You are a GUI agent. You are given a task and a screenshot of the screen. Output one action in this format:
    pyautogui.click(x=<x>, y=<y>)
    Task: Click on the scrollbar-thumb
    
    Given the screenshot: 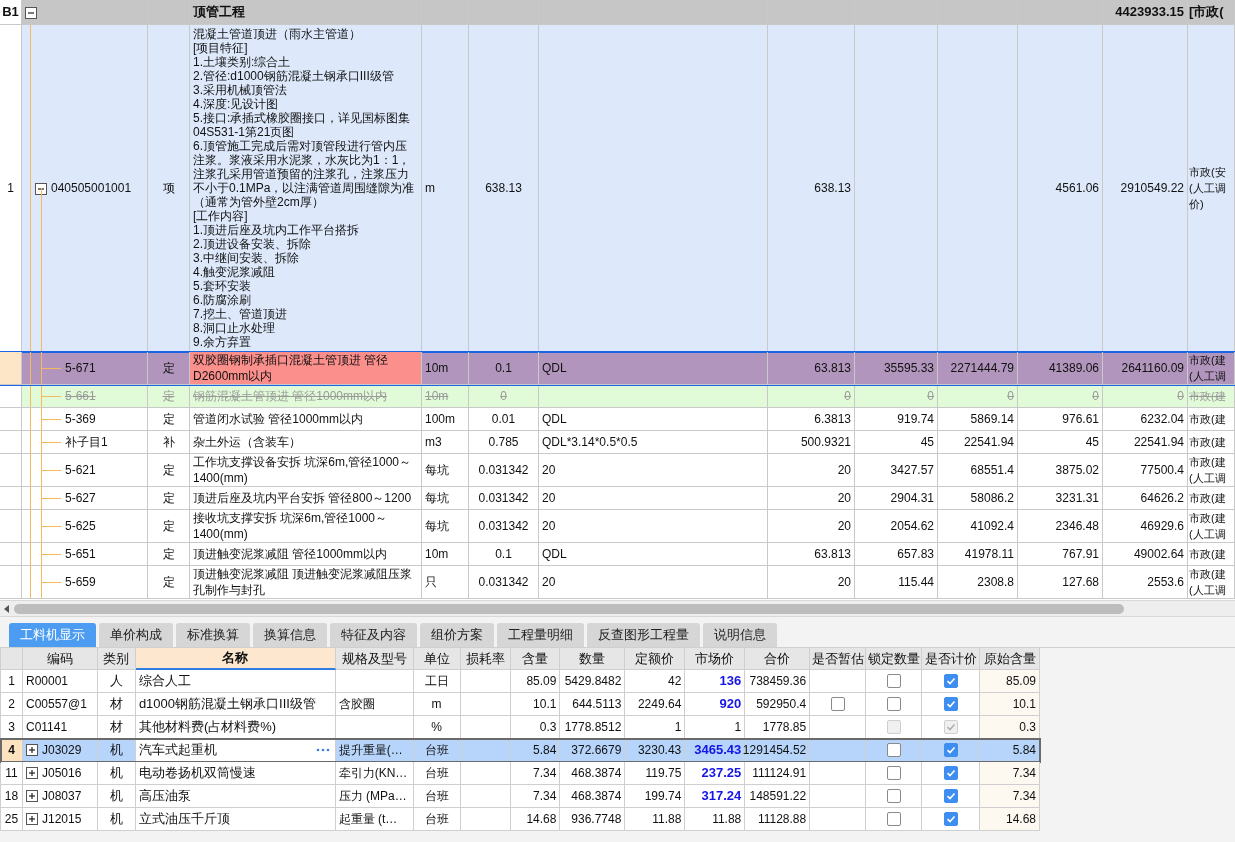 What is the action you would take?
    pyautogui.click(x=569, y=608)
    